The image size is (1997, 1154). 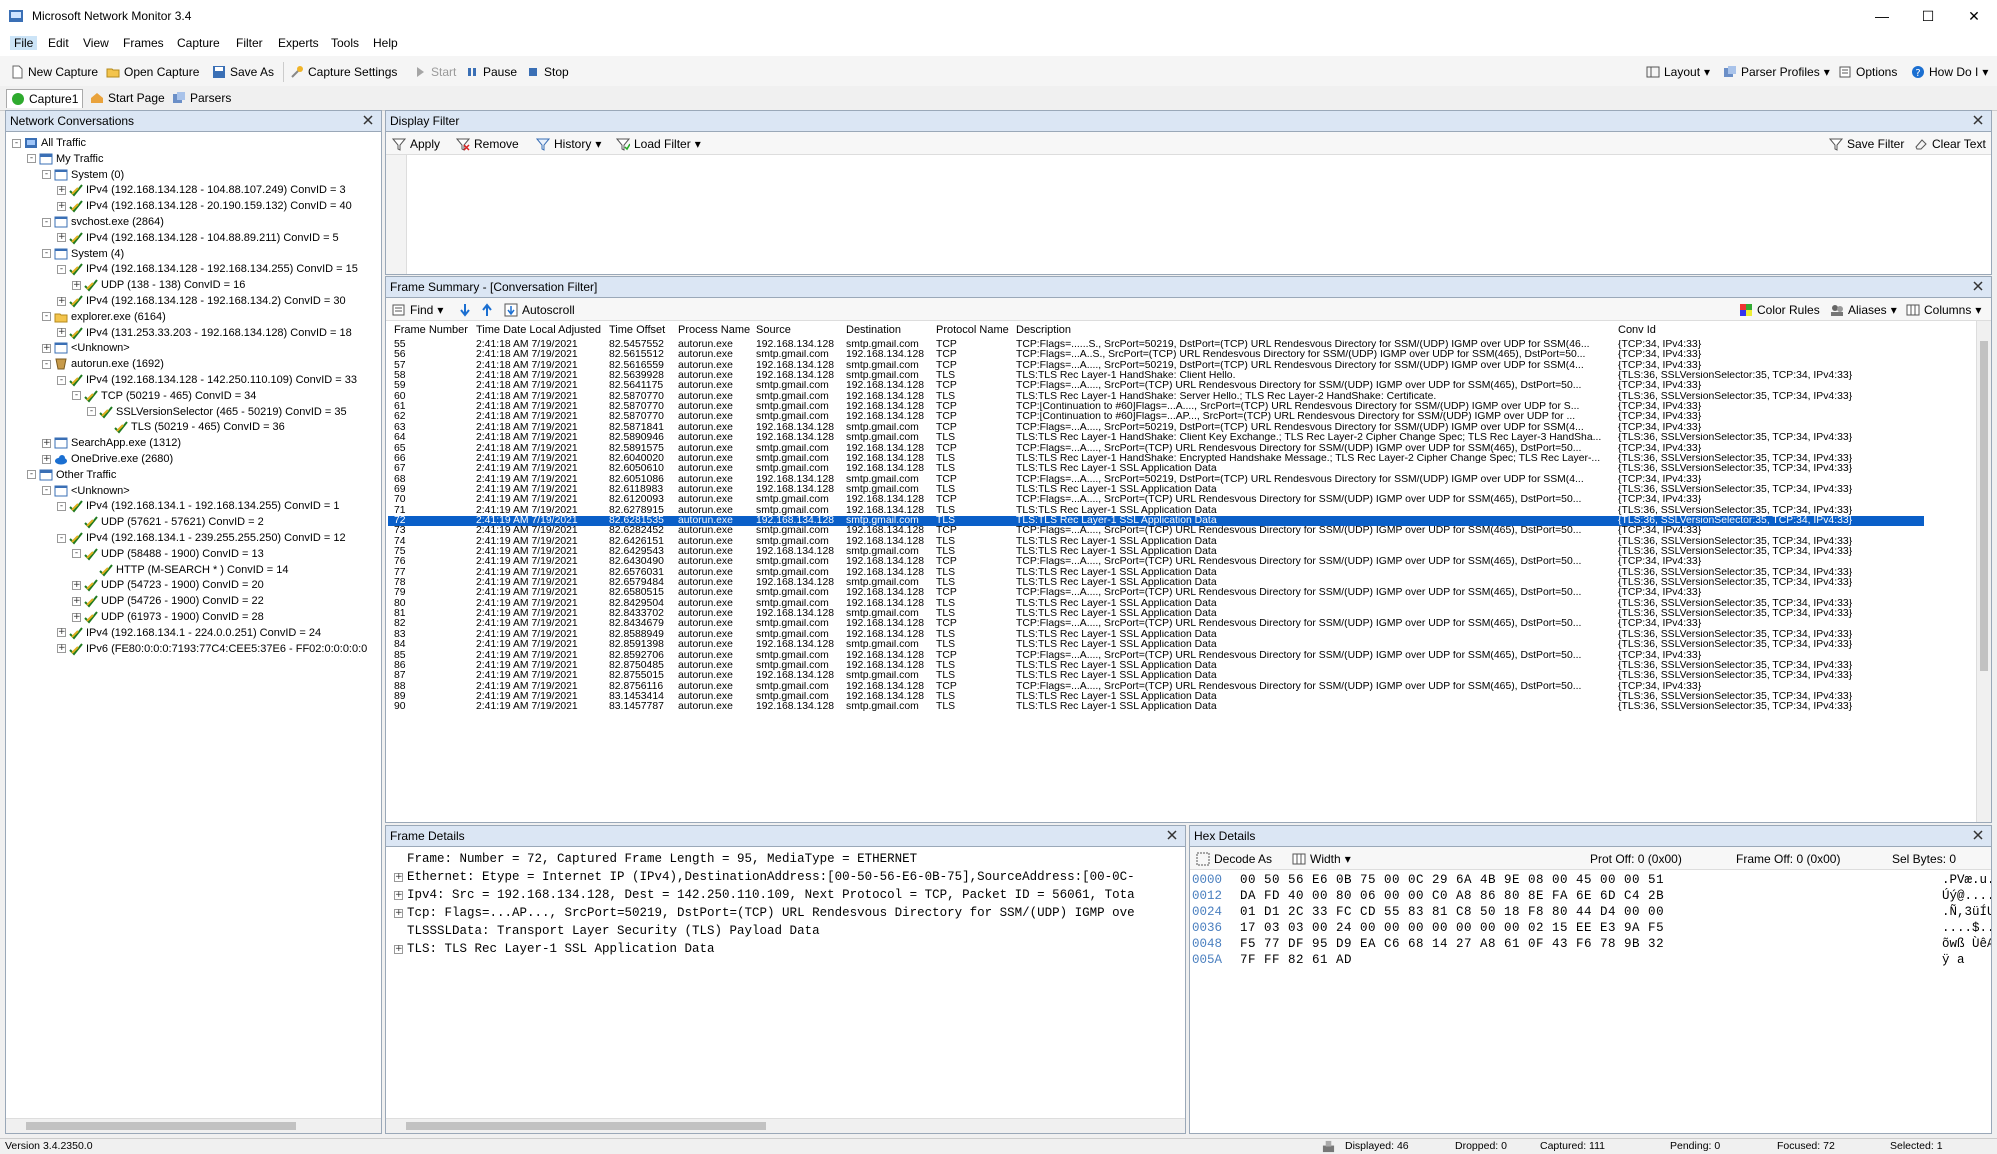 I want to click on clear-text-button: Clear Text, so click(x=1950, y=144).